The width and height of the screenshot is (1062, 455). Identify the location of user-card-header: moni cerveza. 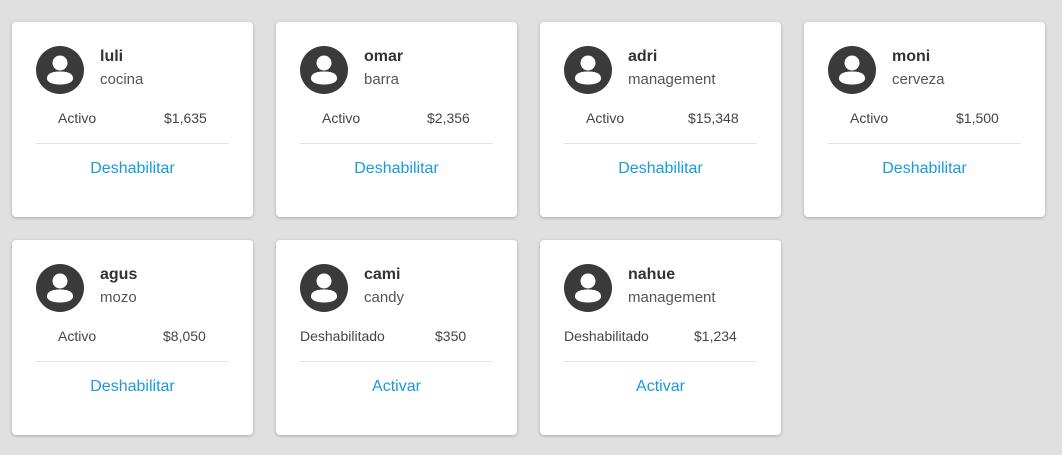
(886, 70).